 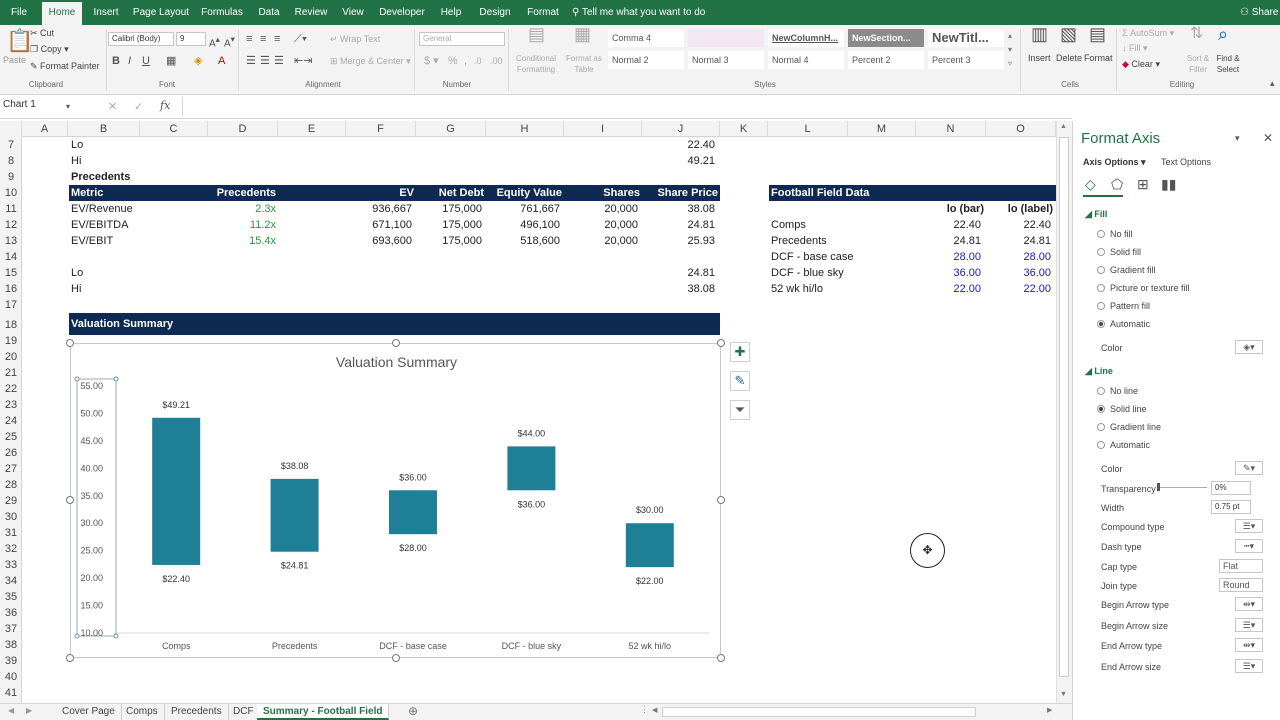 I want to click on style-comma-4: Comma 4, so click(x=646, y=38).